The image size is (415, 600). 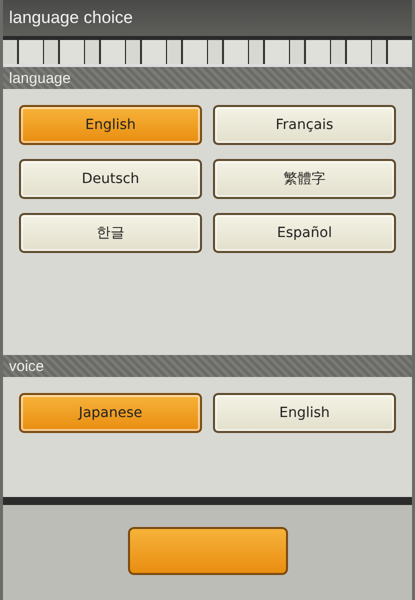 I want to click on section-header: language, so click(x=207, y=78).